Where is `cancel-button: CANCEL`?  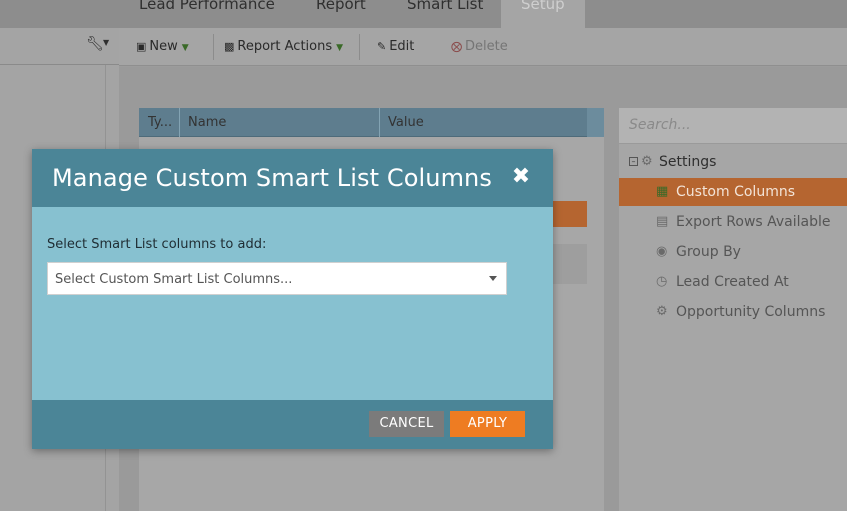
cancel-button: CANCEL is located at coordinates (406, 424).